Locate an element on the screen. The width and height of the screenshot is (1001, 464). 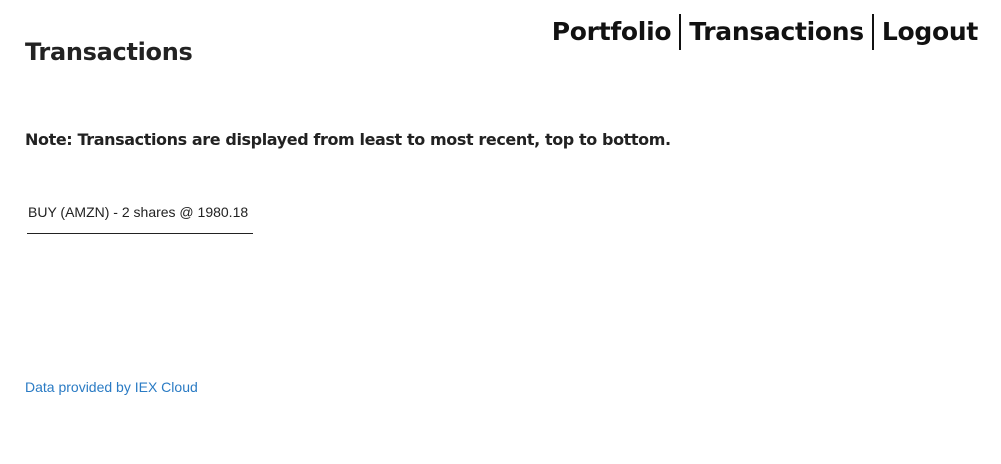
nav-link-transactions: Transactions is located at coordinates (776, 32).